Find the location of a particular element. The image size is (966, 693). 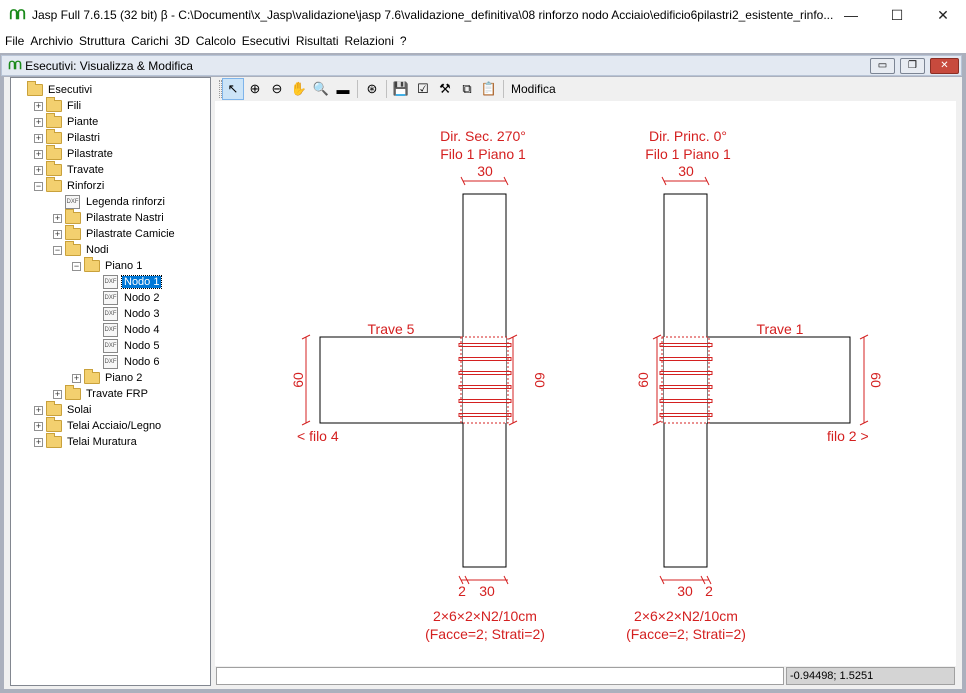

copy-icon: ⧉ is located at coordinates (467, 89).